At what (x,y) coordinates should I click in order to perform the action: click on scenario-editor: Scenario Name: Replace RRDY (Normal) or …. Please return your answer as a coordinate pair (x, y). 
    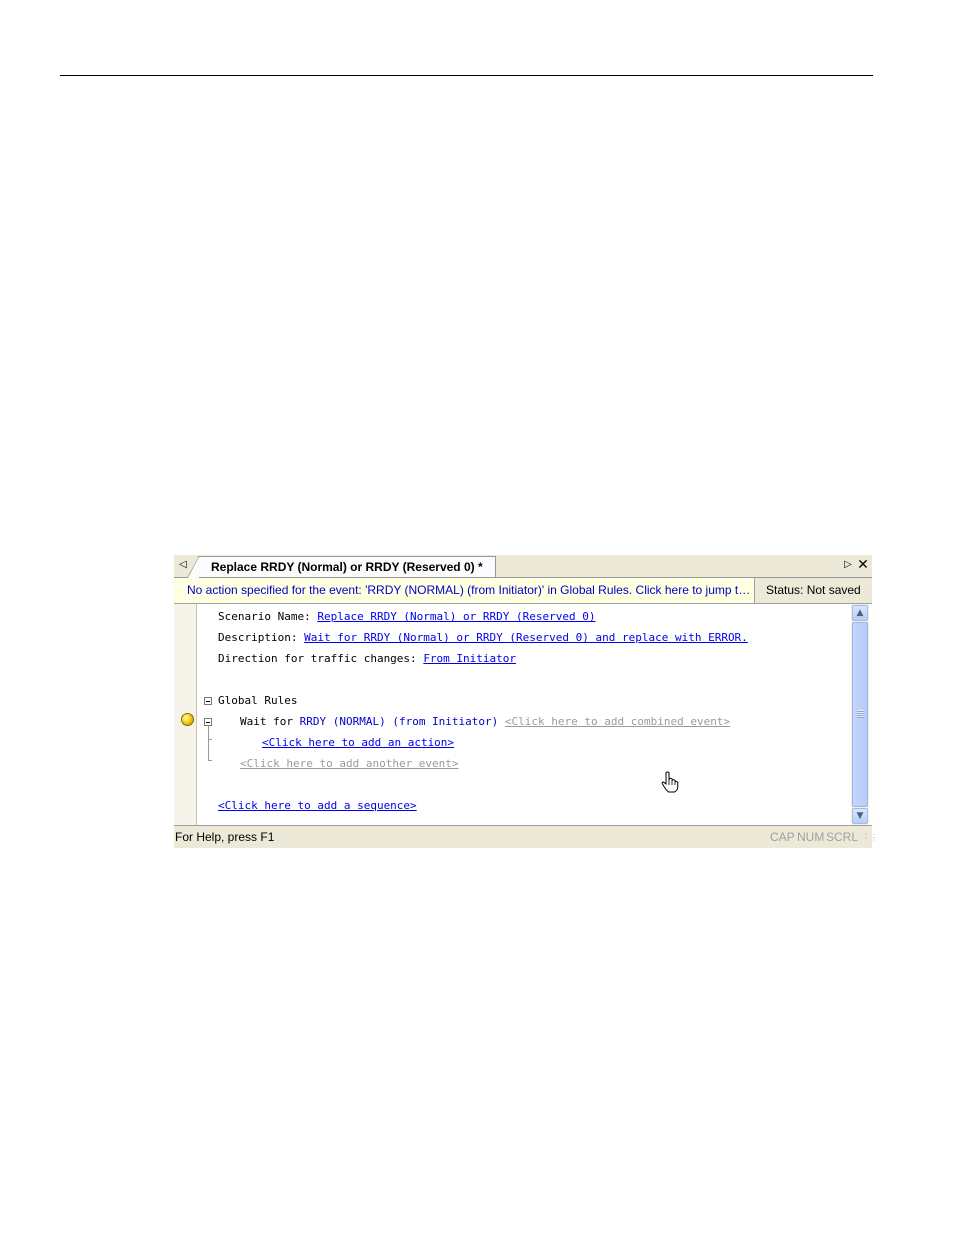
    Looking at the image, I should click on (523, 715).